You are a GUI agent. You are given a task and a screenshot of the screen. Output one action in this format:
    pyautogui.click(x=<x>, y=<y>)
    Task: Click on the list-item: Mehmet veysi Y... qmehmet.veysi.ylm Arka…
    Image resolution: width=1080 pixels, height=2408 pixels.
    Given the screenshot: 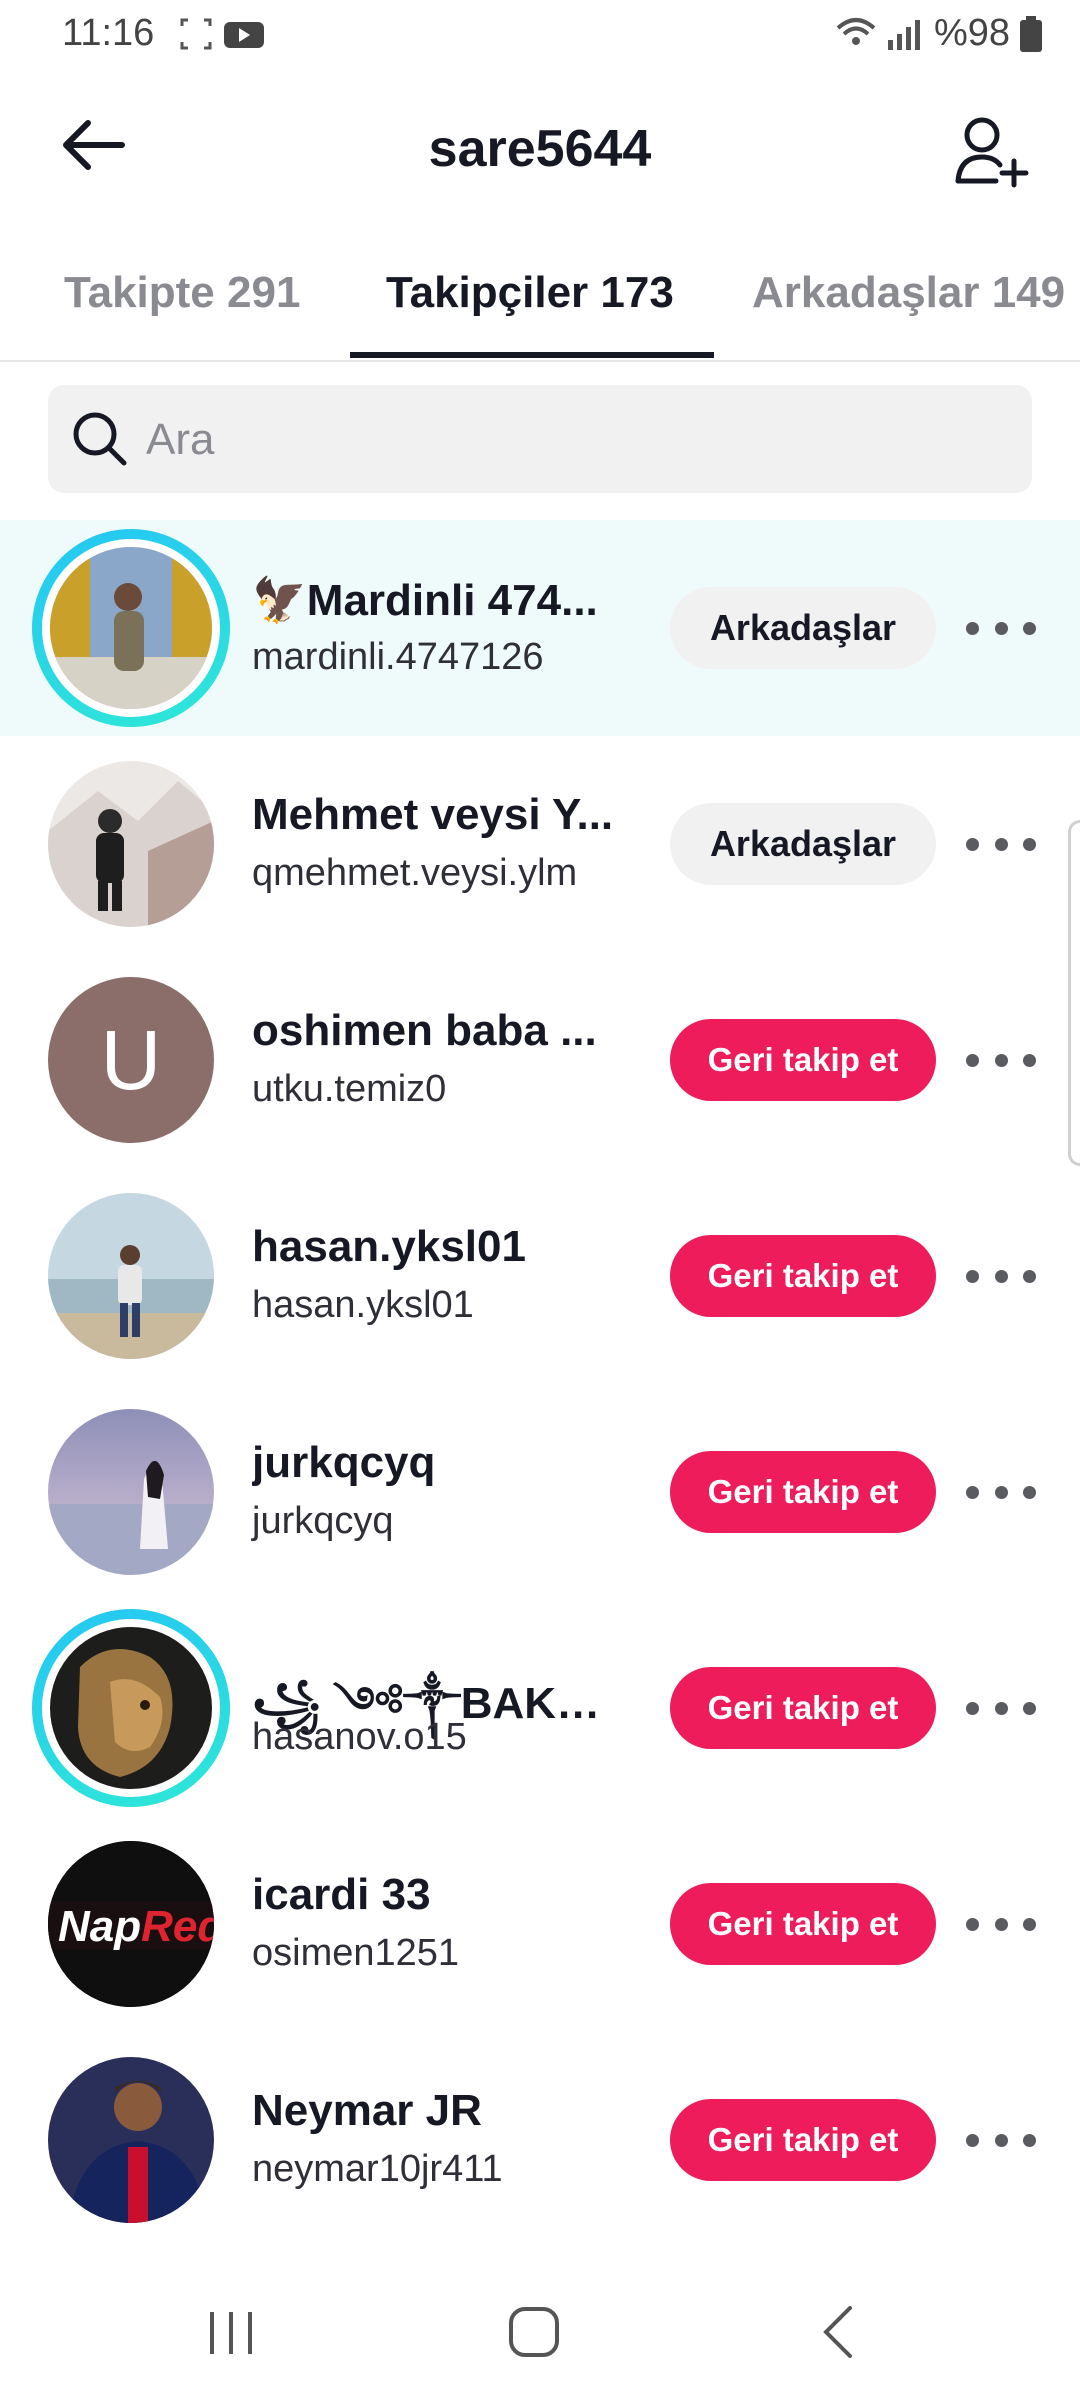 What is the action you would take?
    pyautogui.click(x=540, y=844)
    